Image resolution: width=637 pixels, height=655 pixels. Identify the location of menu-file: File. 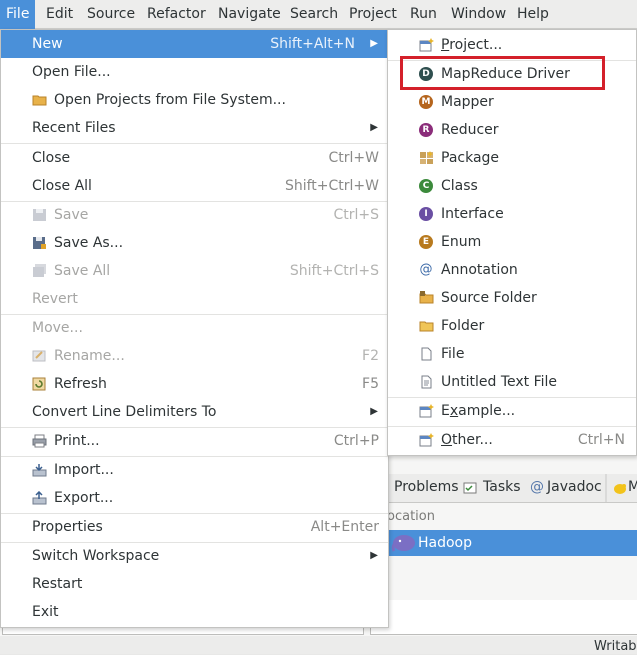
(18, 14).